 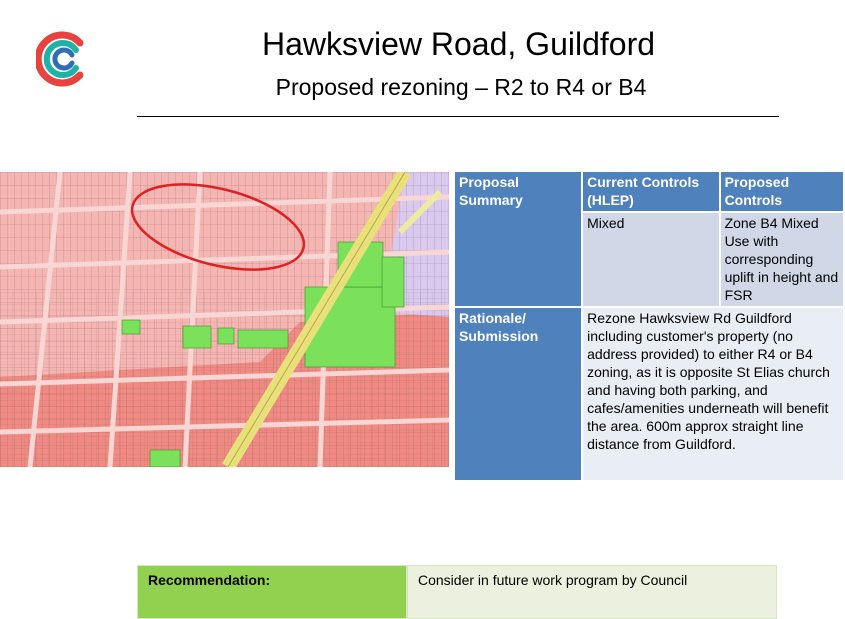 I want to click on proposed-controls-header: Proposed Controls, so click(x=781, y=191).